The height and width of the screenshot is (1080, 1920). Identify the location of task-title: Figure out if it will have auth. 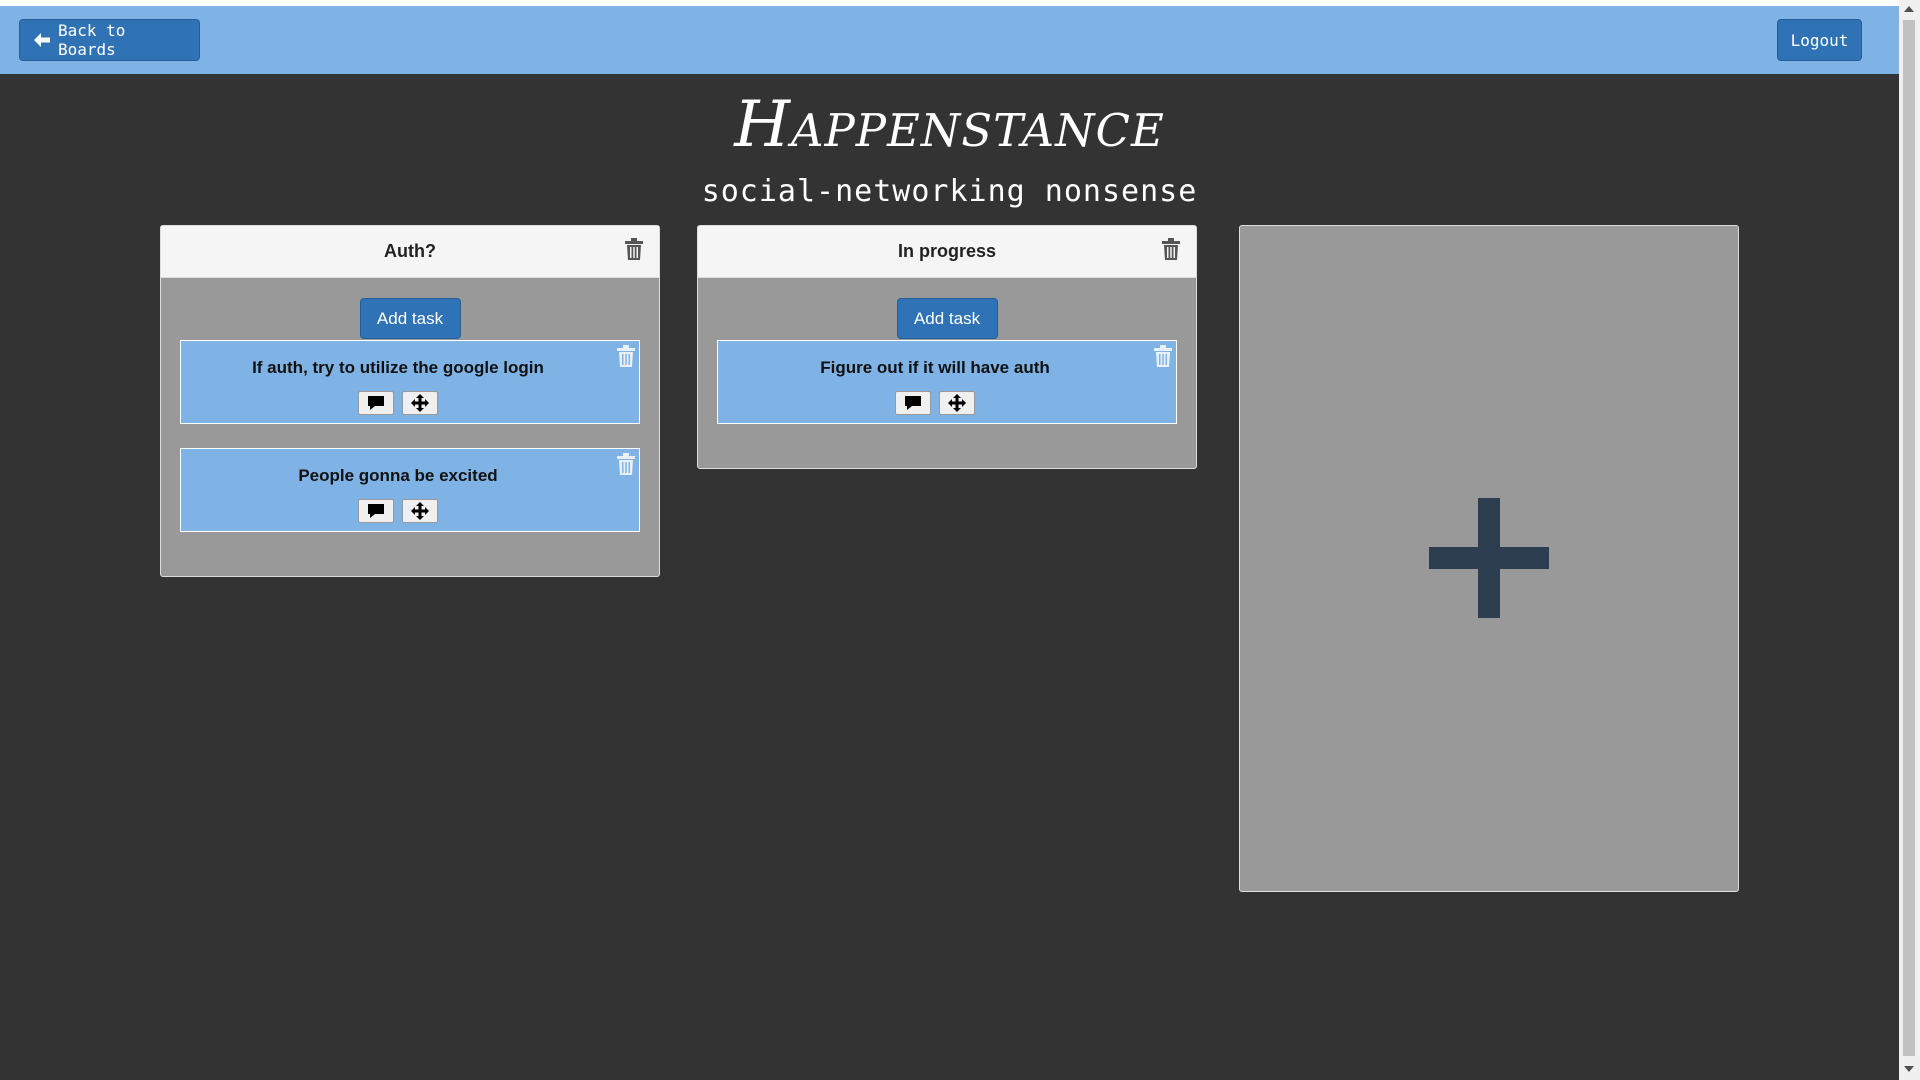
(935, 367).